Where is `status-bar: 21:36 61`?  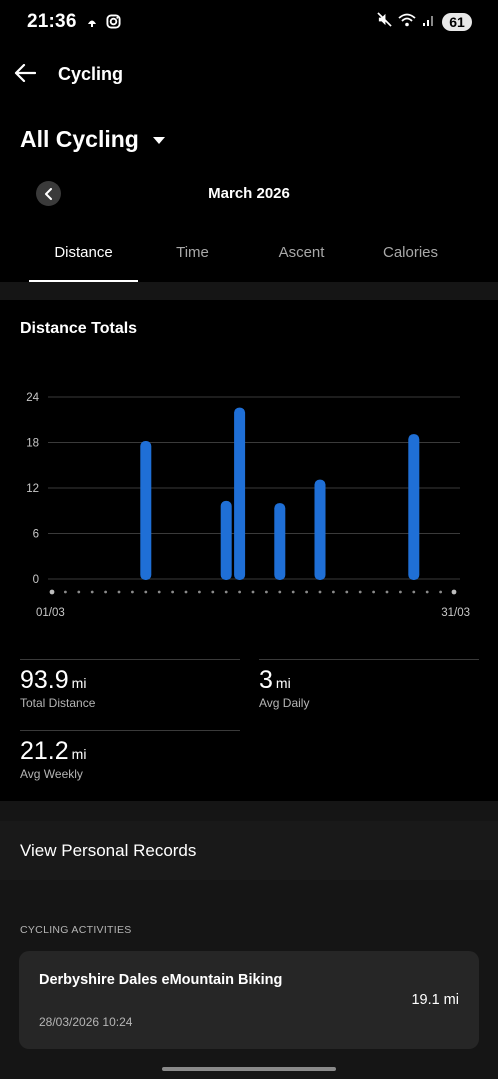
status-bar: 21:36 61 is located at coordinates (249, 23).